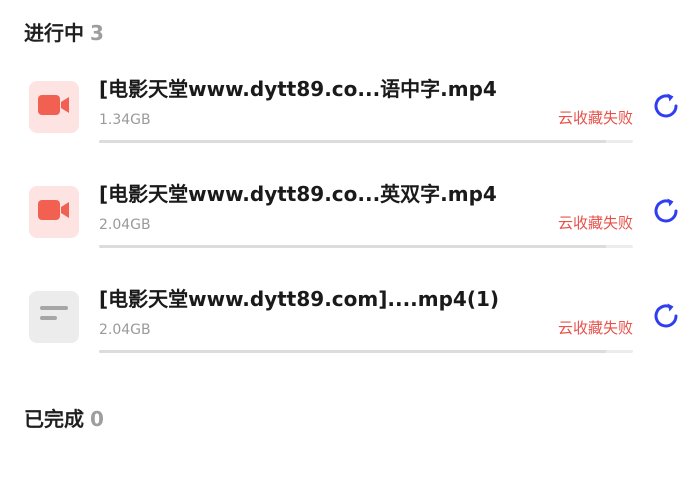 The height and width of the screenshot is (478, 700). I want to click on in-progress-label: 进行中, so click(54, 33).